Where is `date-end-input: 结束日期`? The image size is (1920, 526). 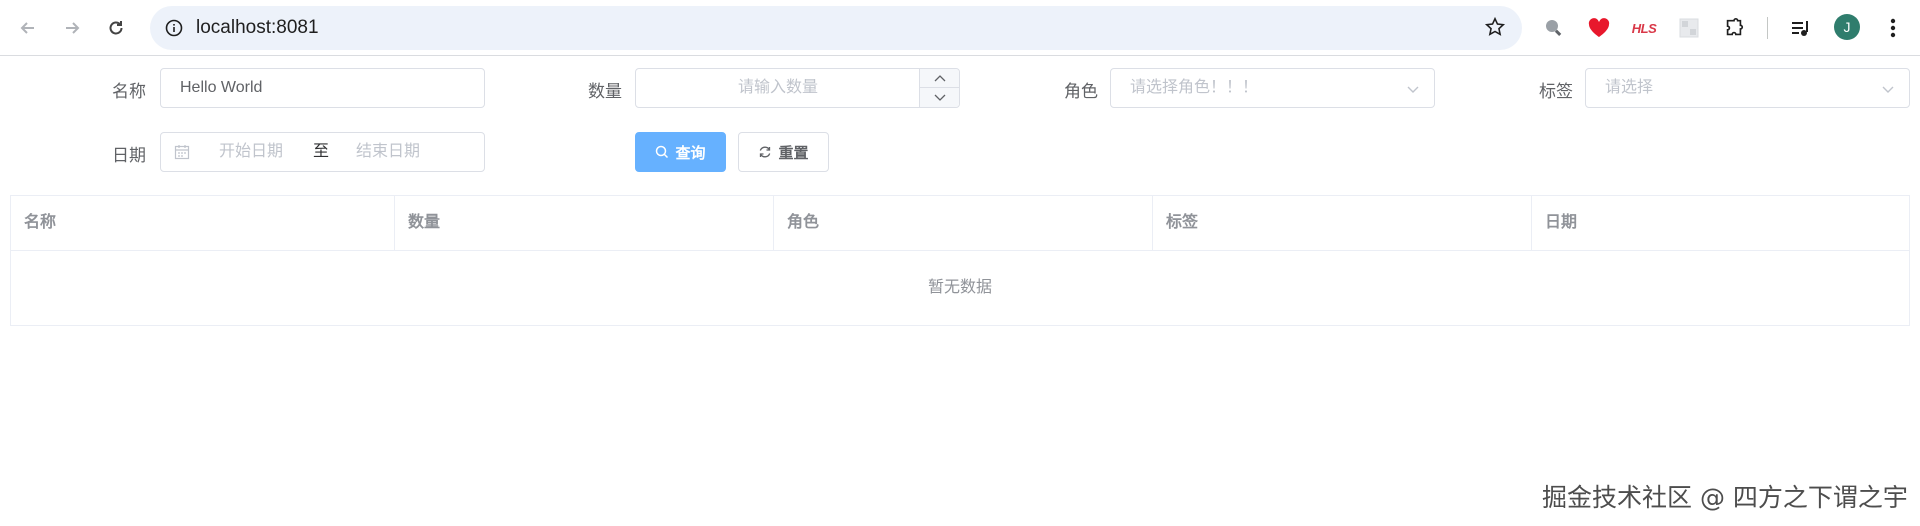
date-end-input: 结束日期 is located at coordinates (388, 152).